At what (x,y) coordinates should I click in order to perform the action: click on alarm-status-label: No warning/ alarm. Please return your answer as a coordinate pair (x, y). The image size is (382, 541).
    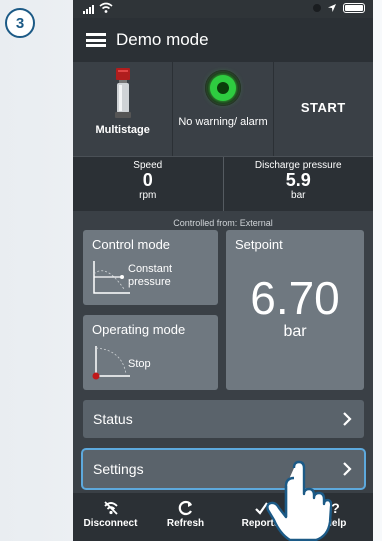
    Looking at the image, I should click on (223, 122).